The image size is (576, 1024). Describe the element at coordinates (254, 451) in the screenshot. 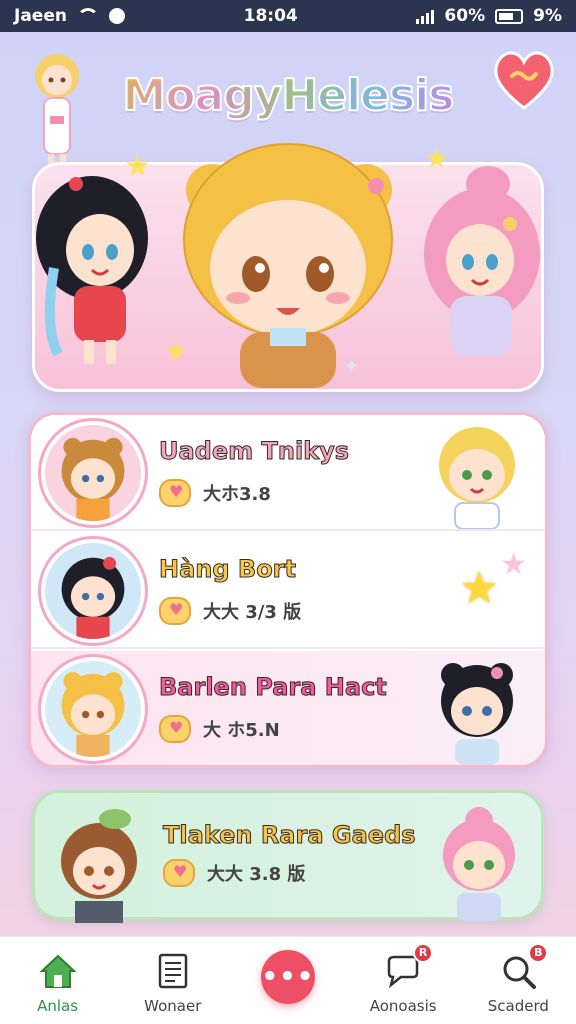

I see `row-title: Uadem Tnikys` at that location.